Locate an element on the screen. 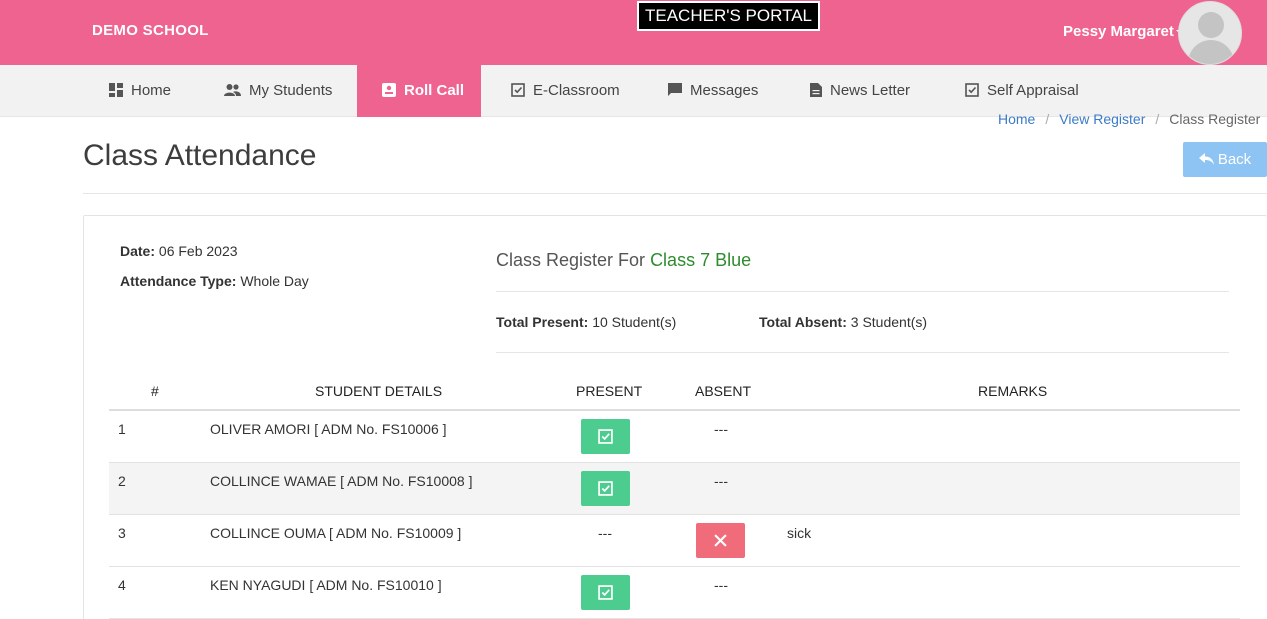 This screenshot has width=1267, height=619. back-label: Back is located at coordinates (1234, 159).